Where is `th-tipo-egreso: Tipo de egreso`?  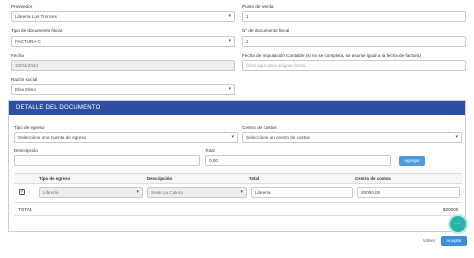
th-tipo-egreso: Tipo de egreso is located at coordinates (55, 178).